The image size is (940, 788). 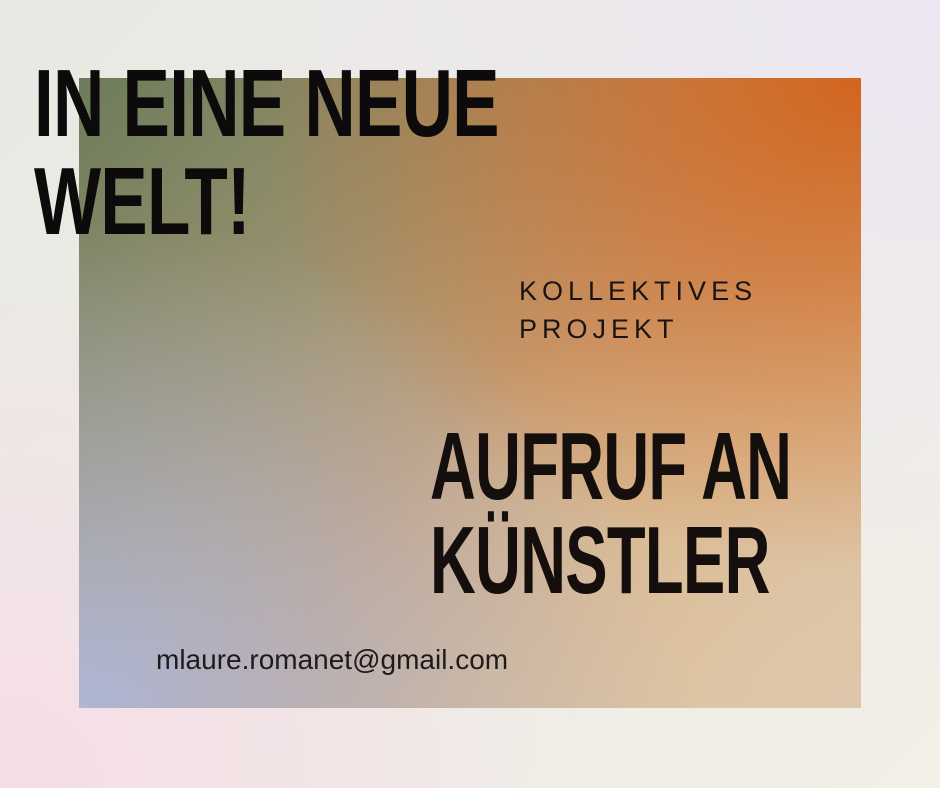 I want to click on call-to-action-line-1: AUFRUF AN, so click(x=611, y=466).